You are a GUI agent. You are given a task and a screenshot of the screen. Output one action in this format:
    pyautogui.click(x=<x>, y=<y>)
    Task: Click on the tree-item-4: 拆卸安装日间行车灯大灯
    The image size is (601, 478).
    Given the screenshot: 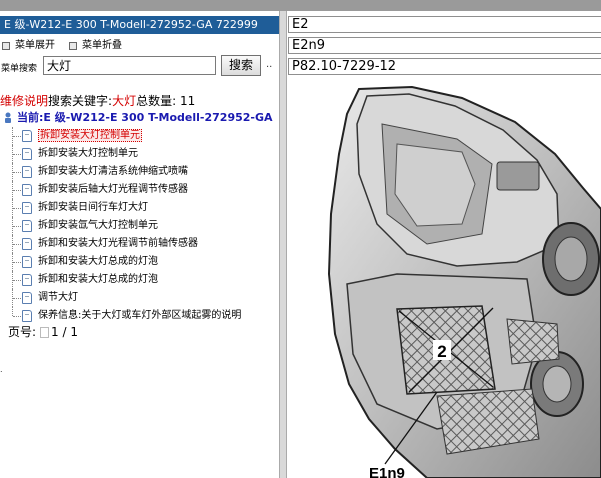 What is the action you would take?
    pyautogui.click(x=139, y=208)
    